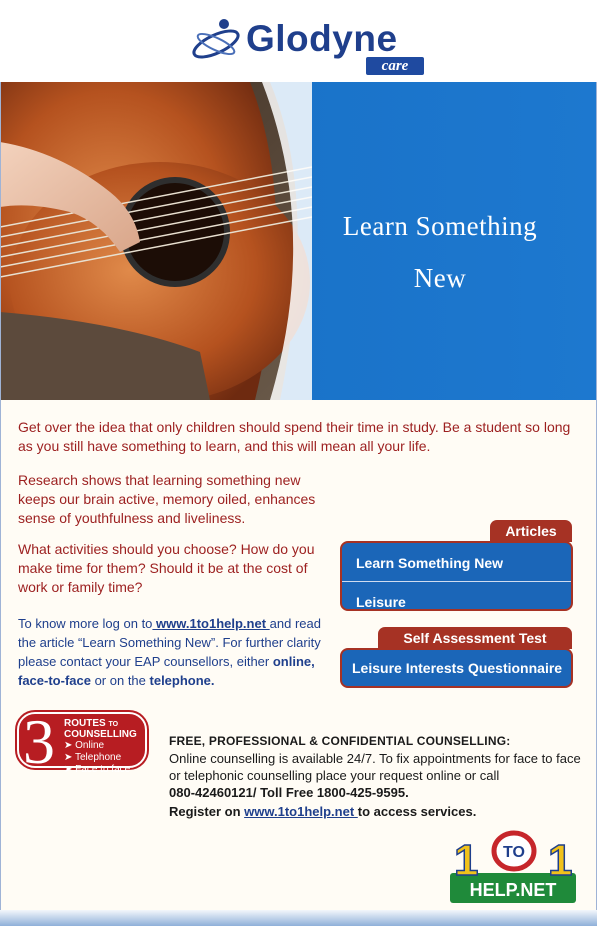 This screenshot has height=926, width=597. Describe the element at coordinates (531, 531) in the screenshot. I see `articles-tab: Articles` at that location.